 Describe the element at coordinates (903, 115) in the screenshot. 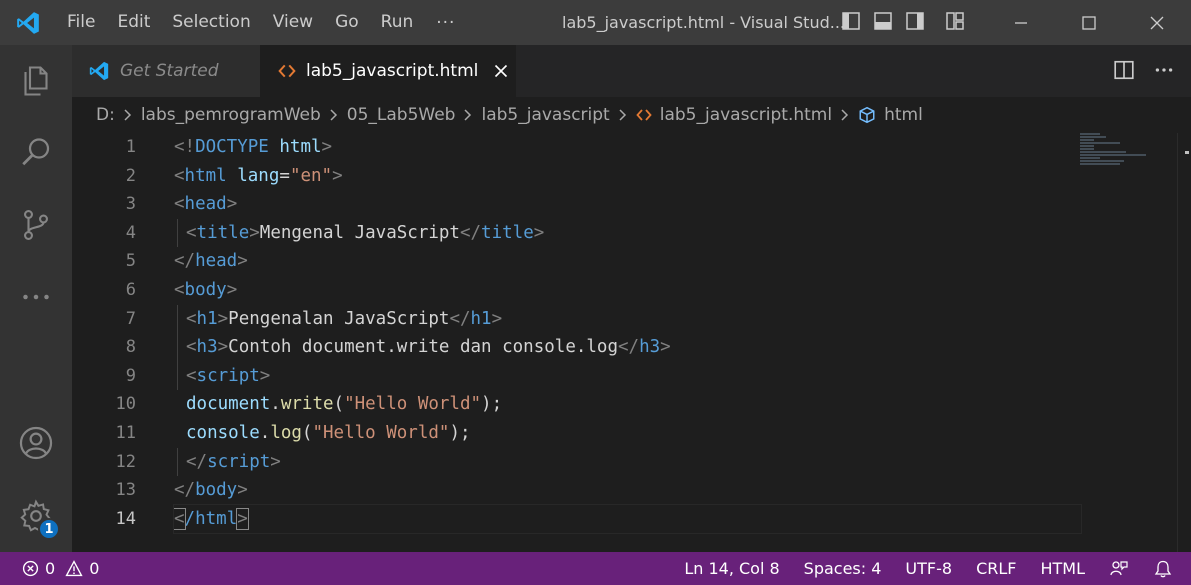

I see `breadcrumb-symbol: html` at that location.